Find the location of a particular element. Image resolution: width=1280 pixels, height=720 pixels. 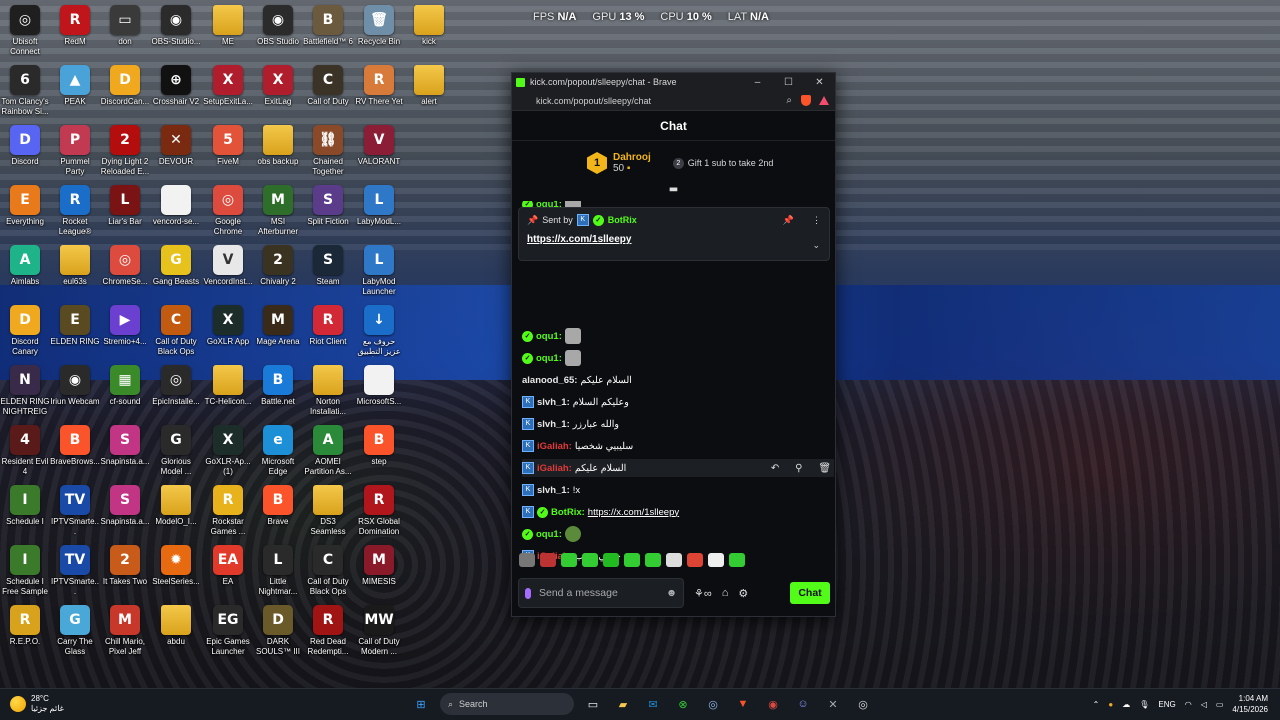

start-icon: ⊞ is located at coordinates (421, 704).